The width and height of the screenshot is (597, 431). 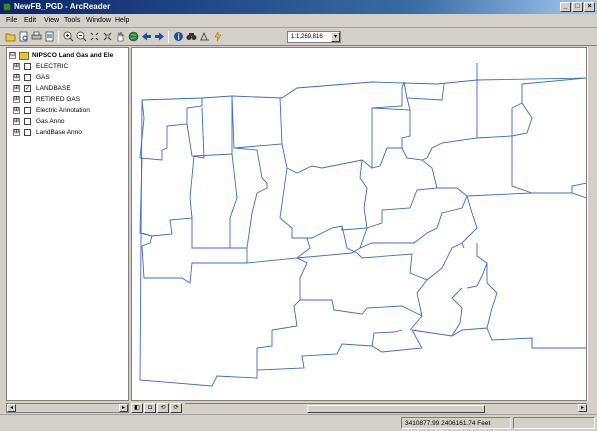 What do you see at coordinates (12, 55) in the screenshot?
I see `collapse-icon: ⊟` at bounding box center [12, 55].